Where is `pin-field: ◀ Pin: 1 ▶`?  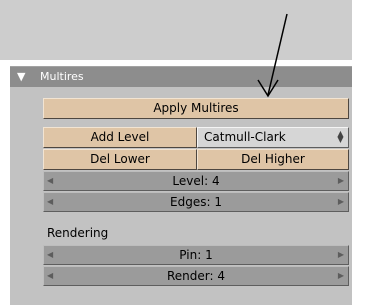
pin-field: ◀ Pin: 1 ▶ is located at coordinates (196, 255).